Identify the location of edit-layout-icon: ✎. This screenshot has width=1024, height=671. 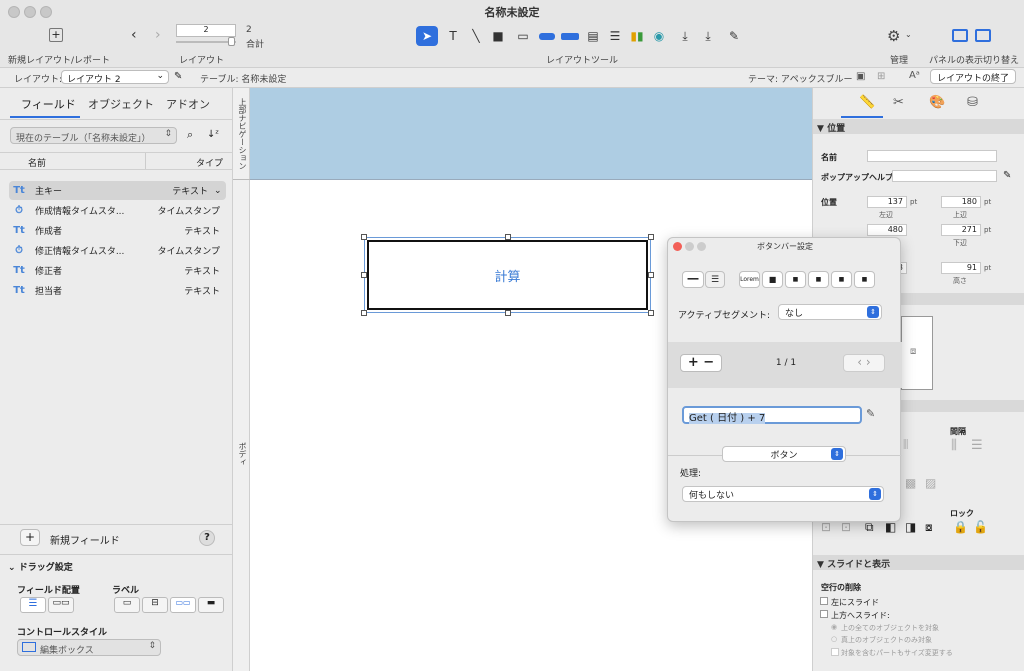
(178, 76).